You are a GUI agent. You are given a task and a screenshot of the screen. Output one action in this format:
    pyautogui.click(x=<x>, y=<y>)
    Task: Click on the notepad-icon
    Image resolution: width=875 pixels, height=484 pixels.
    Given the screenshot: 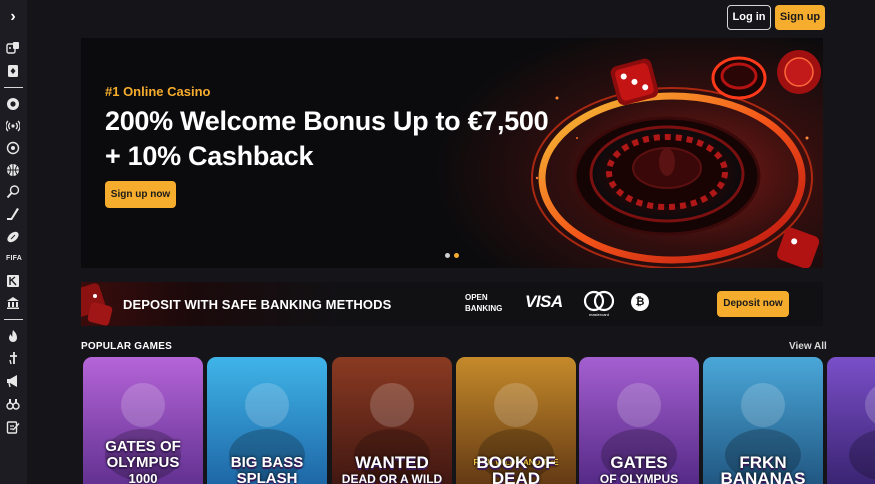 What is the action you would take?
    pyautogui.click(x=13, y=427)
    